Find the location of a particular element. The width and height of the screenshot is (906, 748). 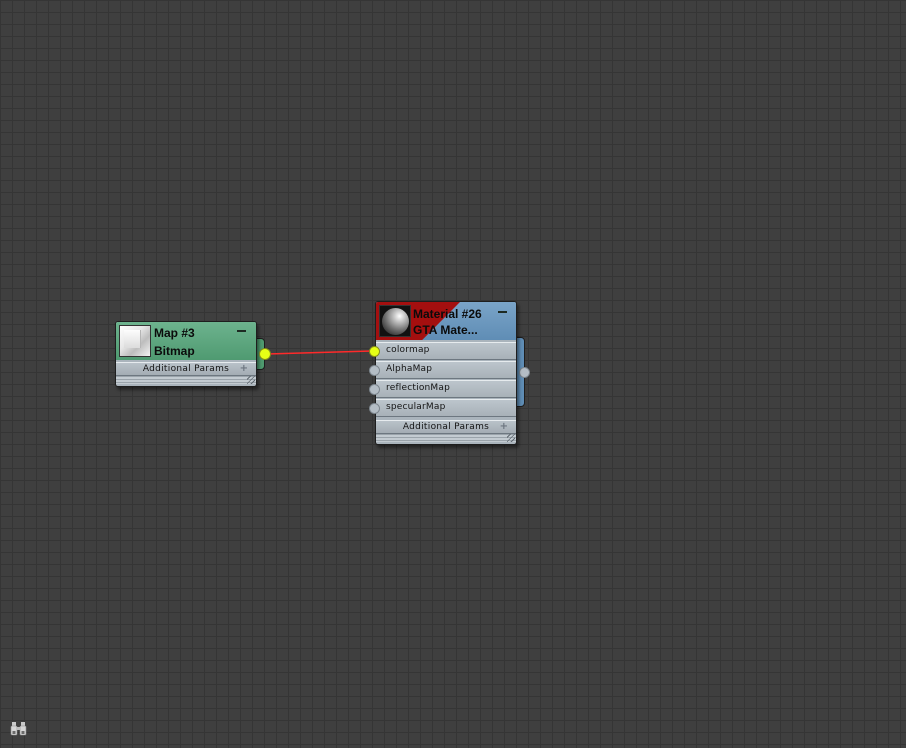

binoculars-icon is located at coordinates (18, 728).